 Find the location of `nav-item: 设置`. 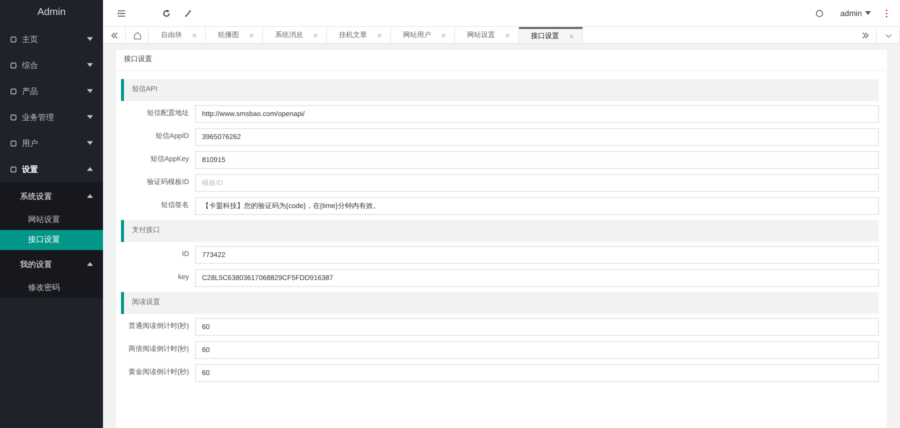

nav-item: 设置 is located at coordinates (51, 169).